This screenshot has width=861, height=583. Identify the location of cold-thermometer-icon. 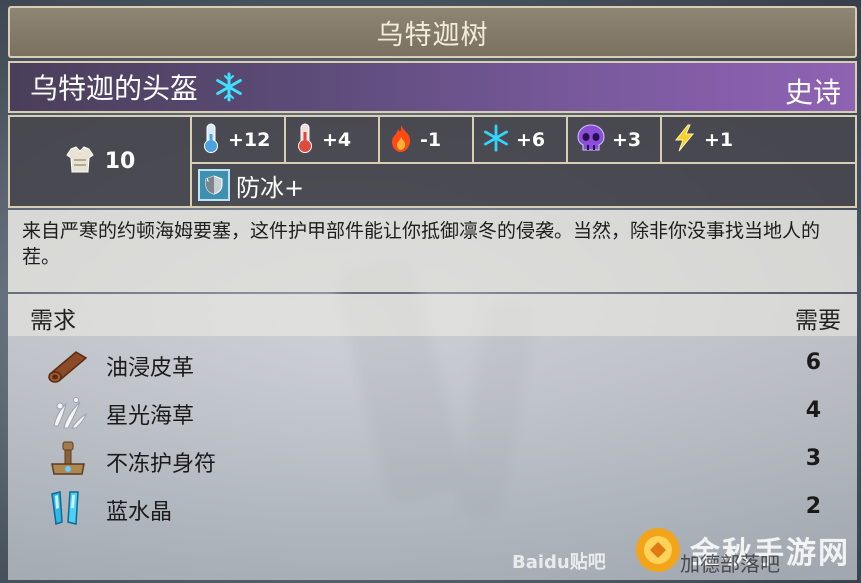
(211, 140).